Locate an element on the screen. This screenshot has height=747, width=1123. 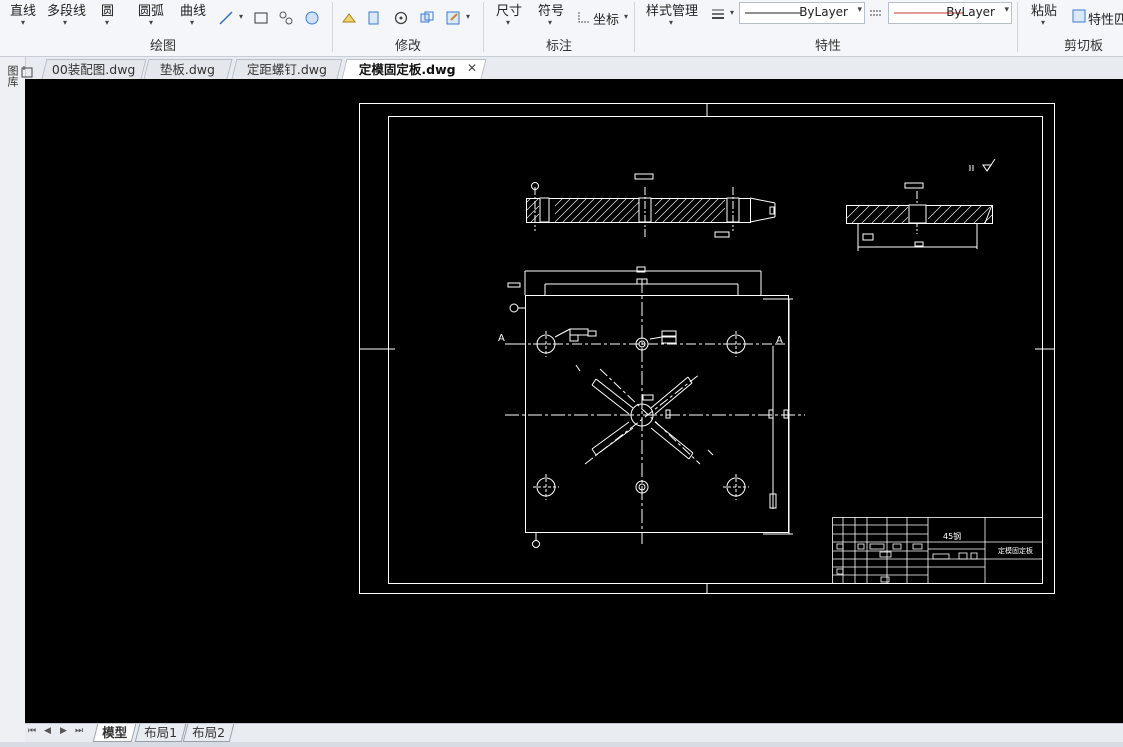
annotate-group-label: 标注 is located at coordinates (559, 46).